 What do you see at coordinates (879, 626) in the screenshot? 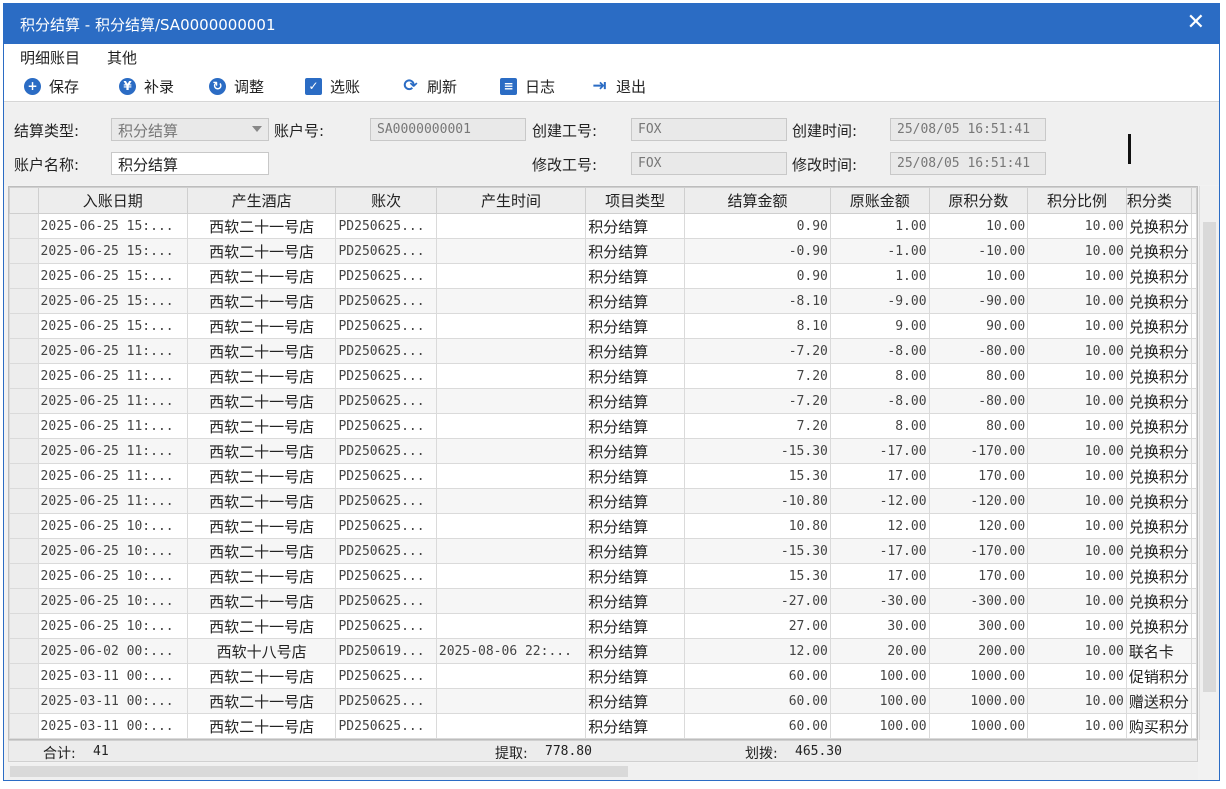
I see `cell-orig-amount: 30.00` at bounding box center [879, 626].